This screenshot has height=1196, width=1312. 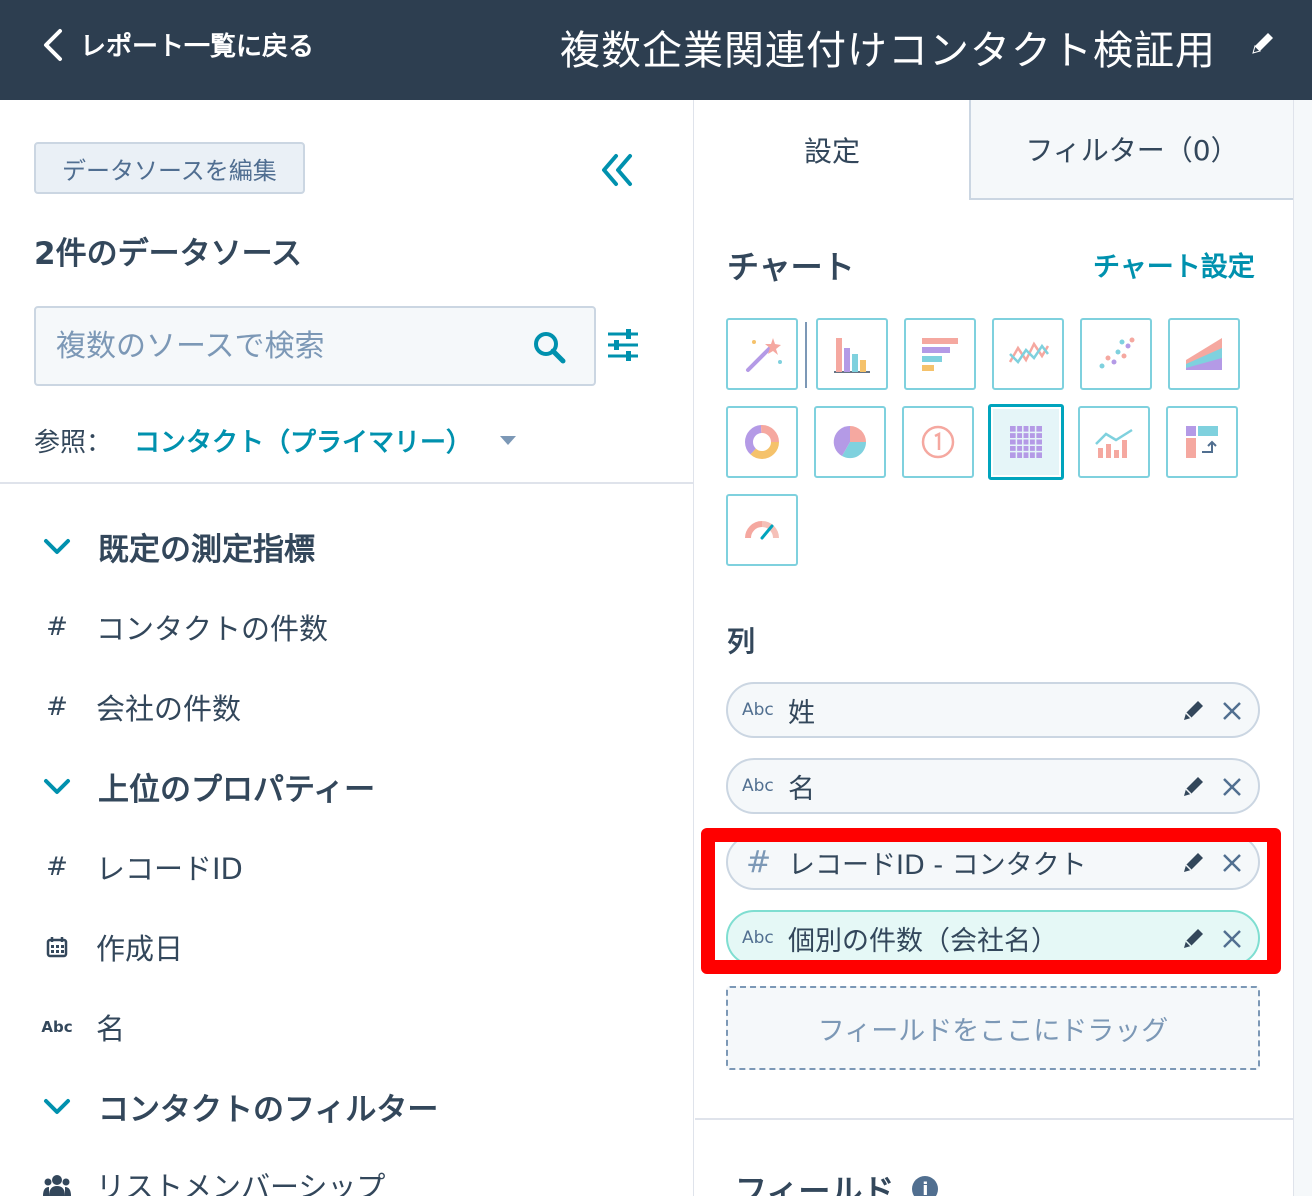 I want to click on chart-type-gauge, so click(x=762, y=530).